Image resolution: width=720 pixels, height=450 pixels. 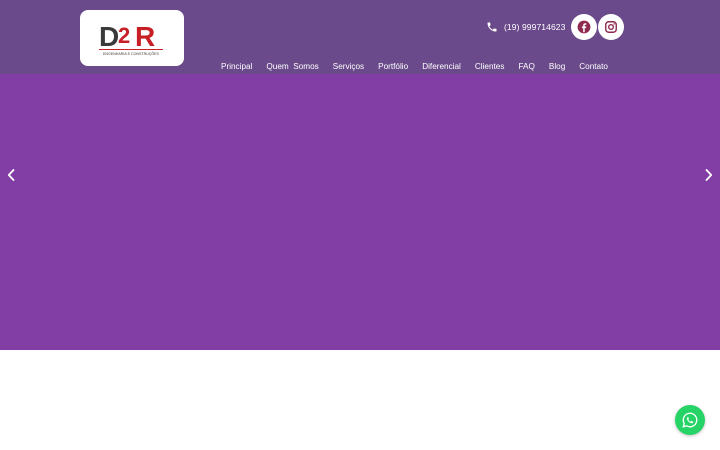 I want to click on instagram-icon, so click(x=611, y=27).